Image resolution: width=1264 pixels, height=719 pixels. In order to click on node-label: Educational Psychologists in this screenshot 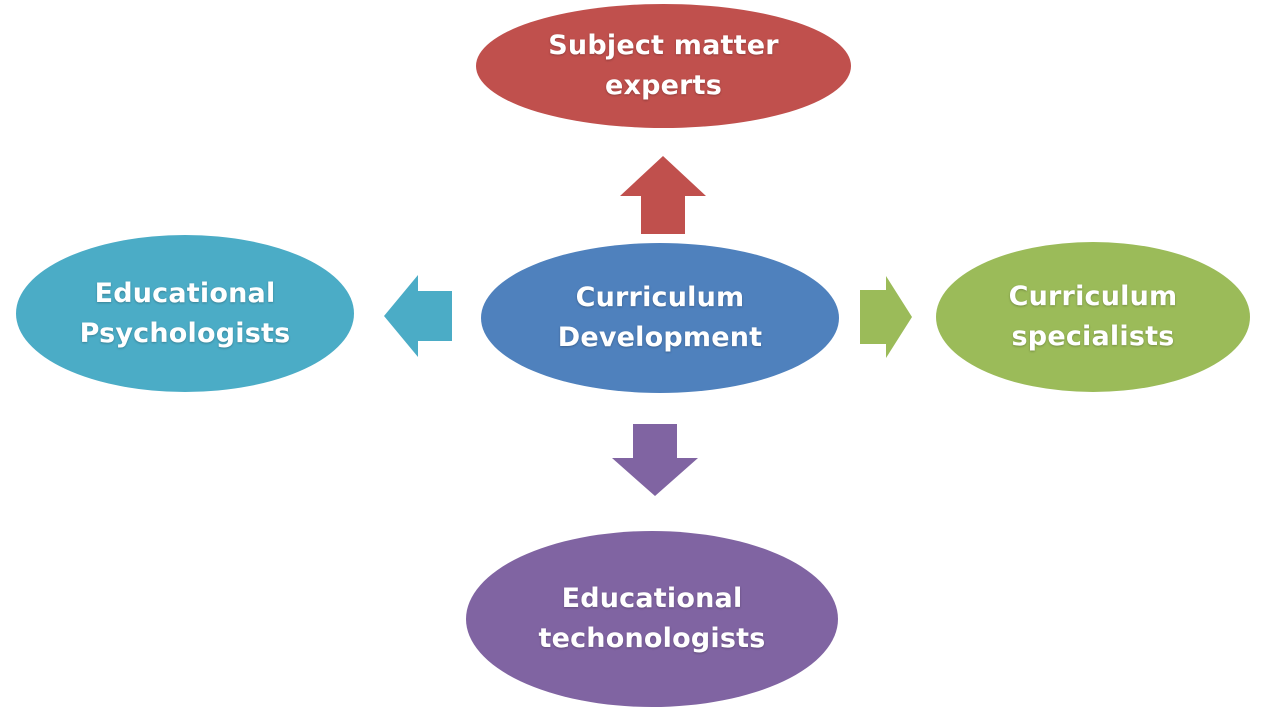, I will do `click(185, 313)`.